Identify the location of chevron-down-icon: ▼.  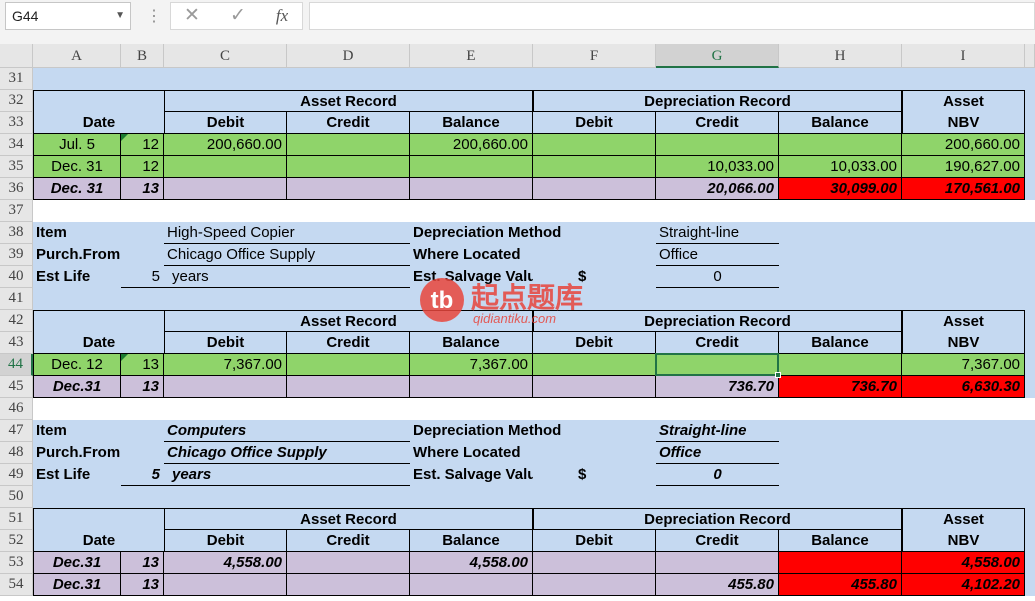
(120, 16).